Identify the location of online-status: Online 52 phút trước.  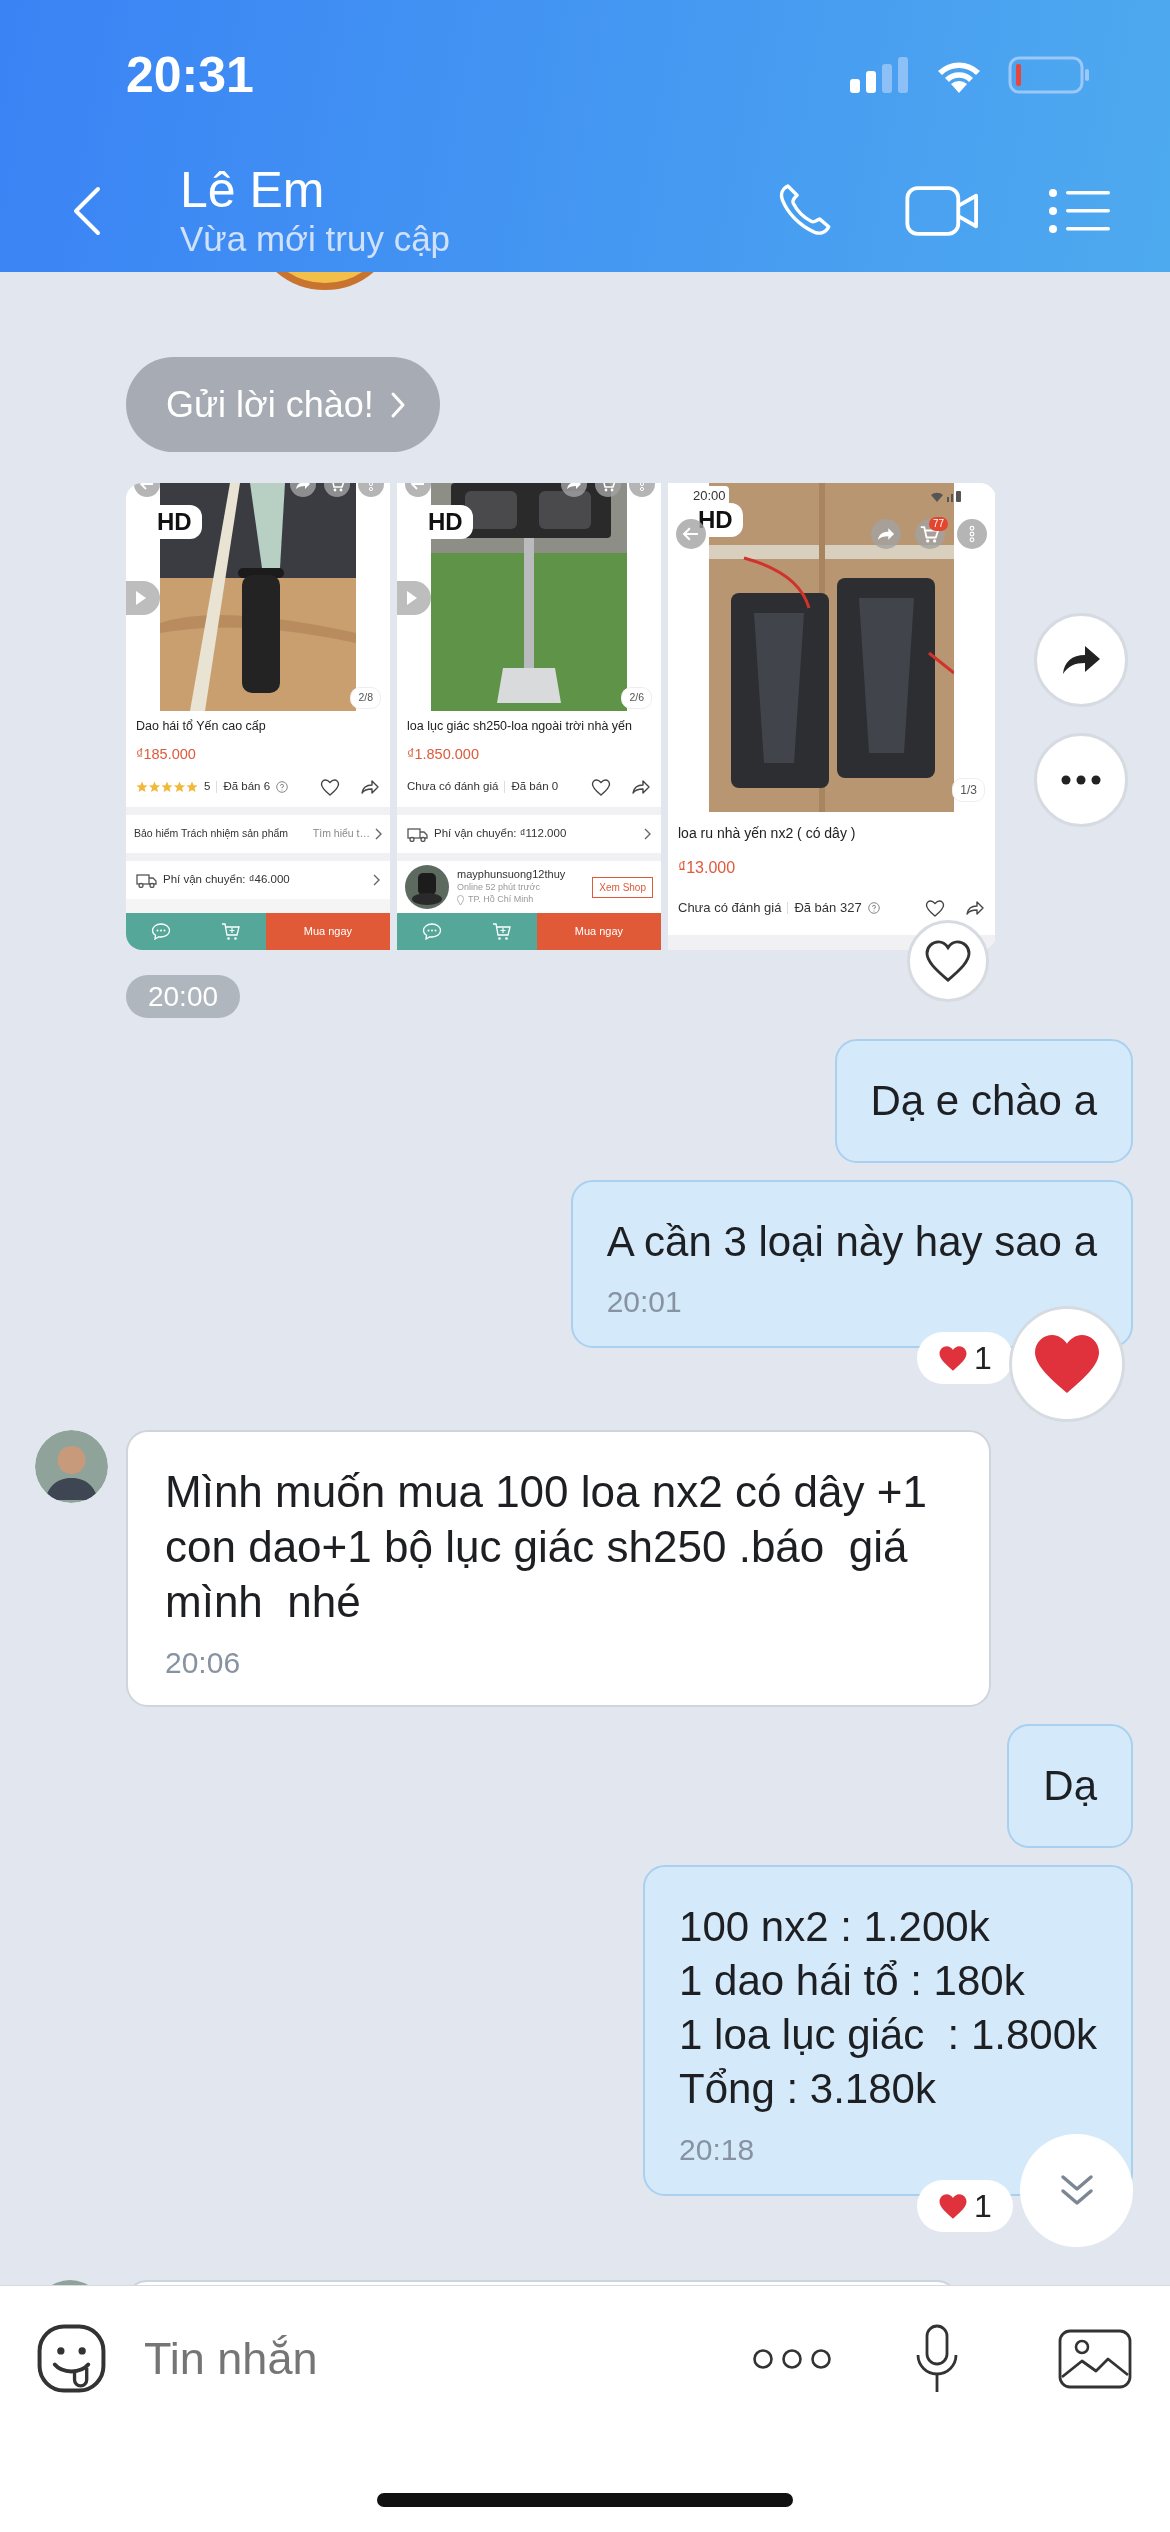
(499, 888).